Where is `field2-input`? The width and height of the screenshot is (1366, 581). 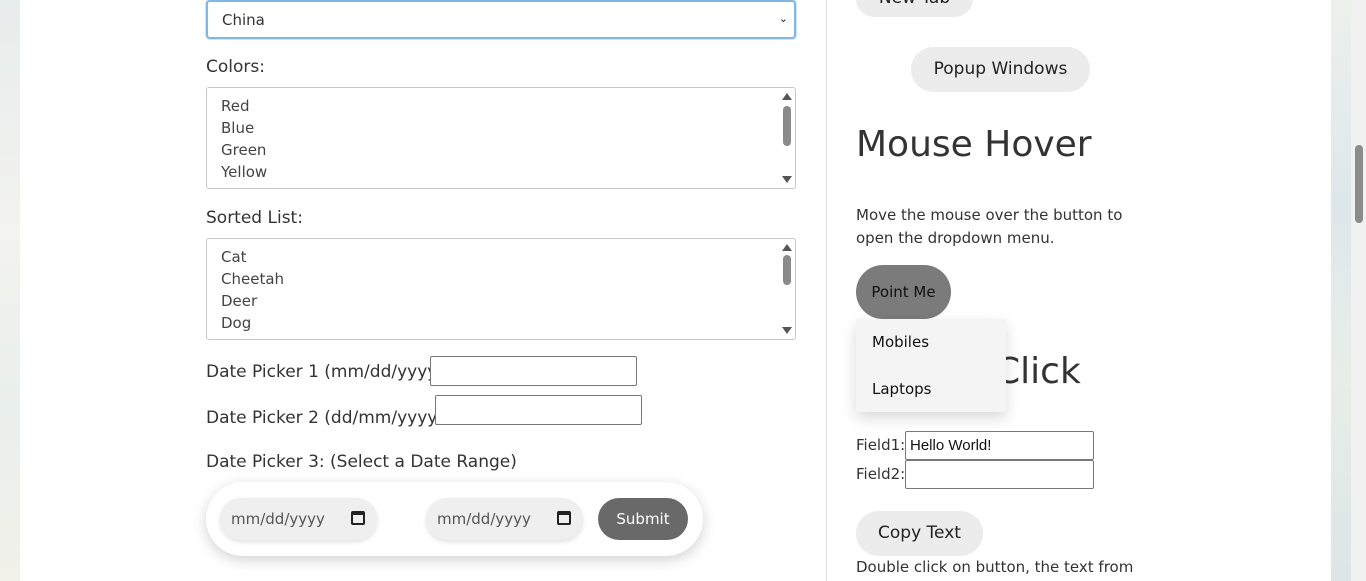
field2-input is located at coordinates (999, 474).